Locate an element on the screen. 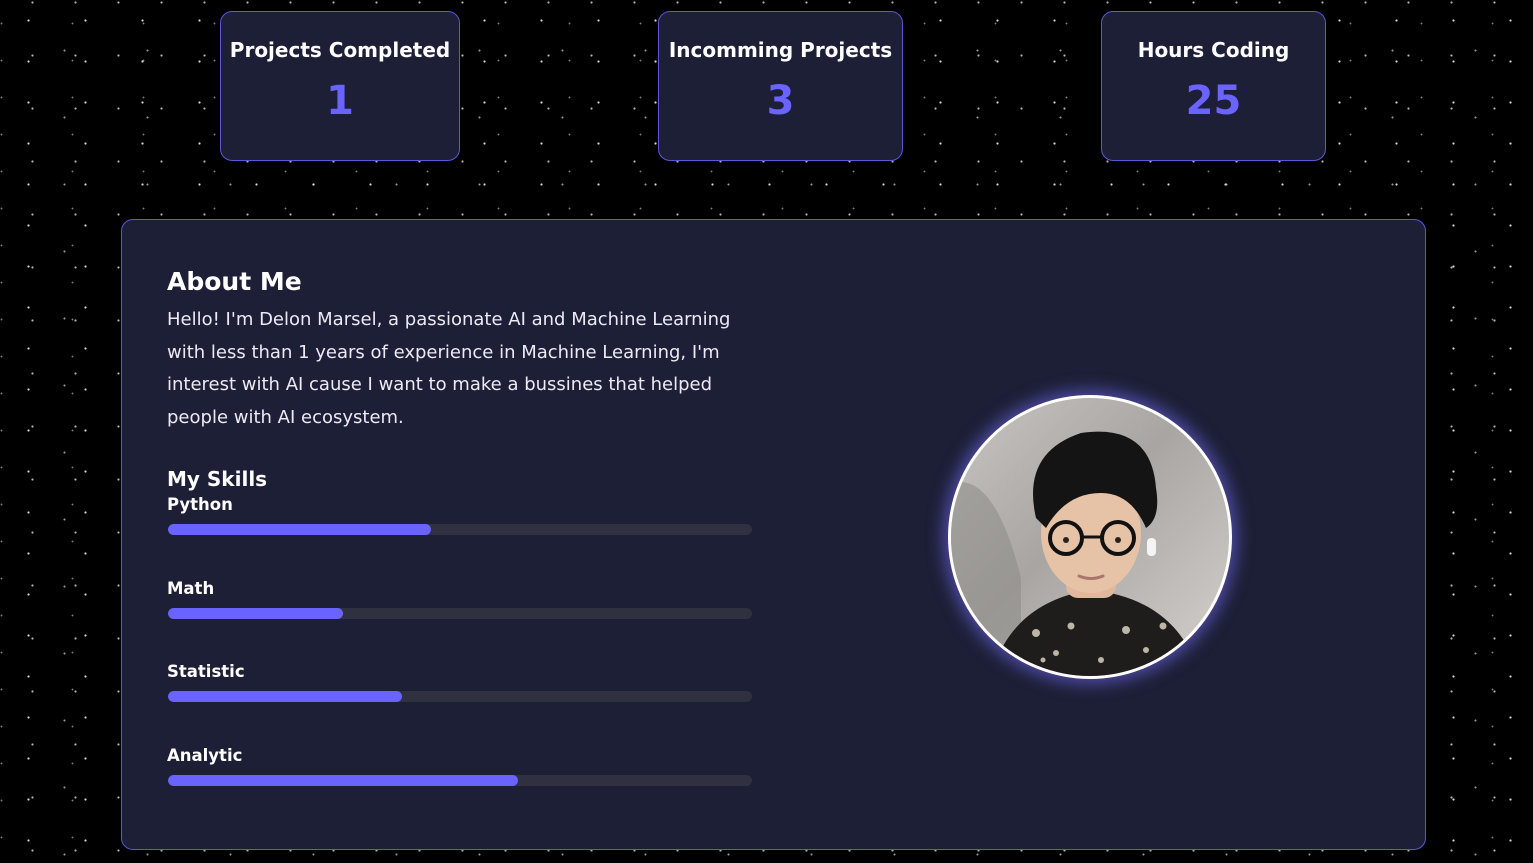 The height and width of the screenshot is (863, 1533). stat-label: Projects Completed is located at coordinates (340, 50).